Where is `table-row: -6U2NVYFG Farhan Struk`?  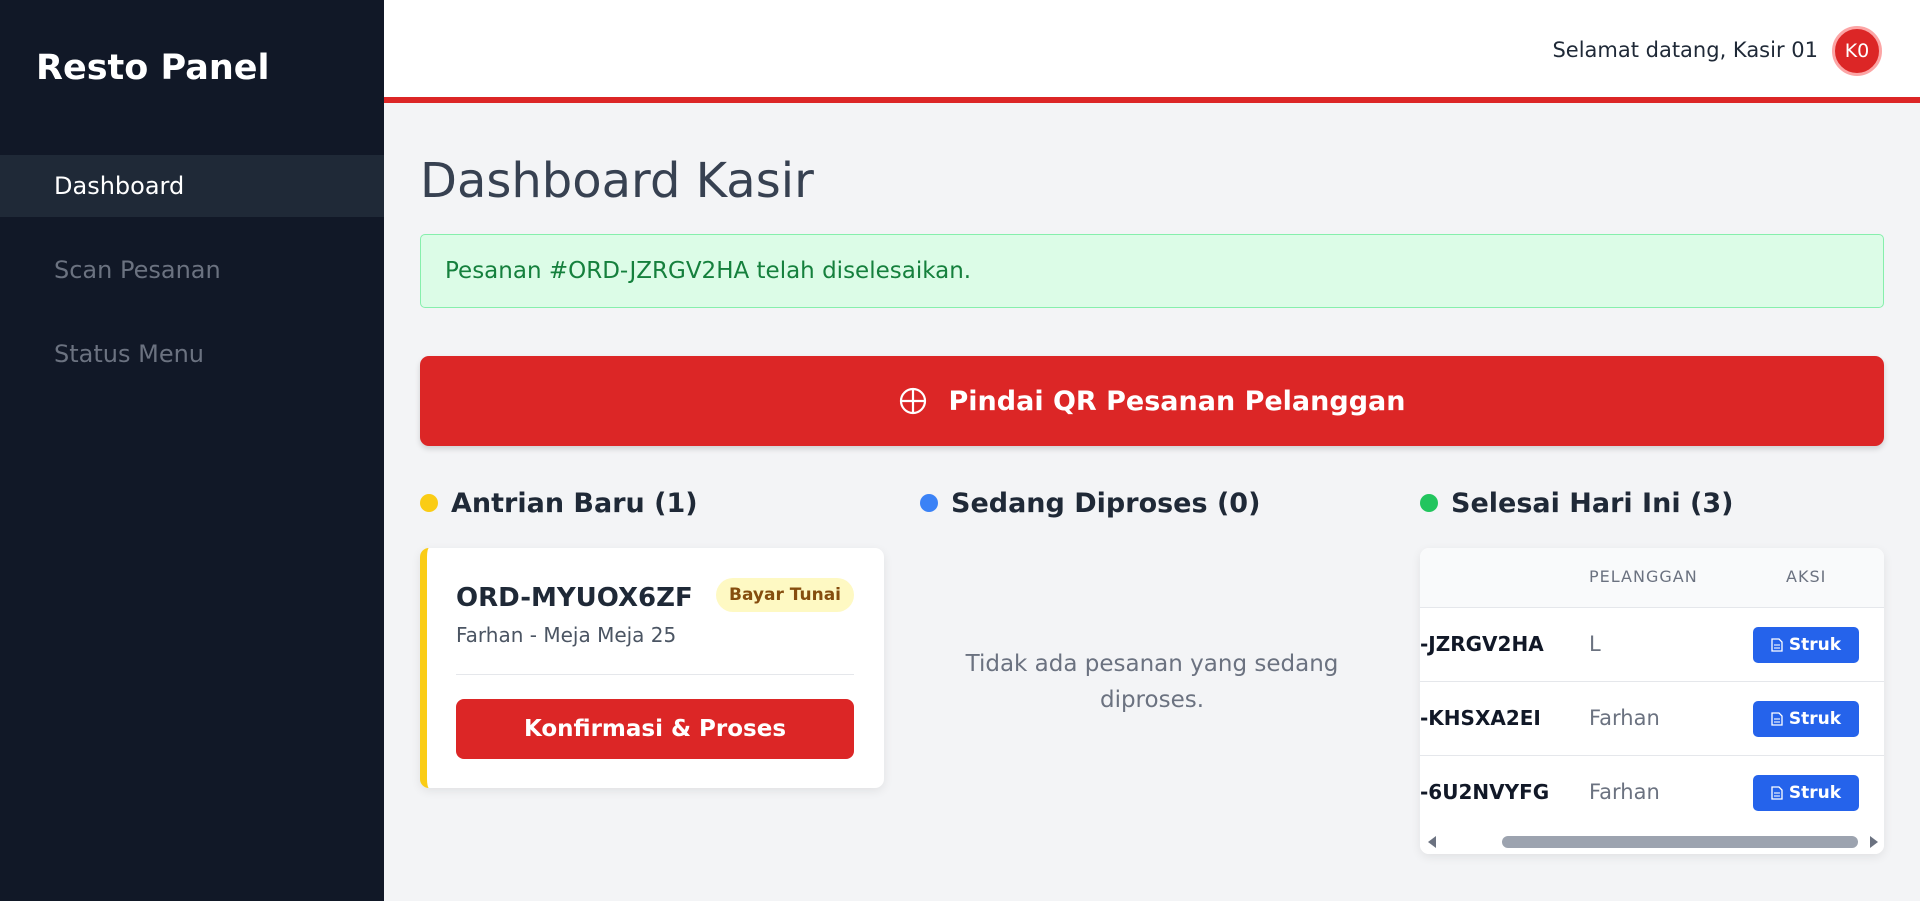
table-row: -6U2NVYFG Farhan Struk is located at coordinates (1652, 793).